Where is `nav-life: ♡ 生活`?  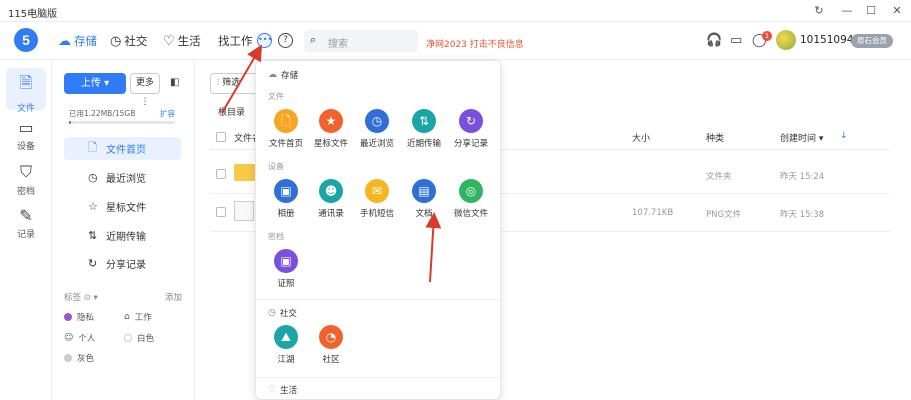 nav-life: ♡ 生活 is located at coordinates (182, 41).